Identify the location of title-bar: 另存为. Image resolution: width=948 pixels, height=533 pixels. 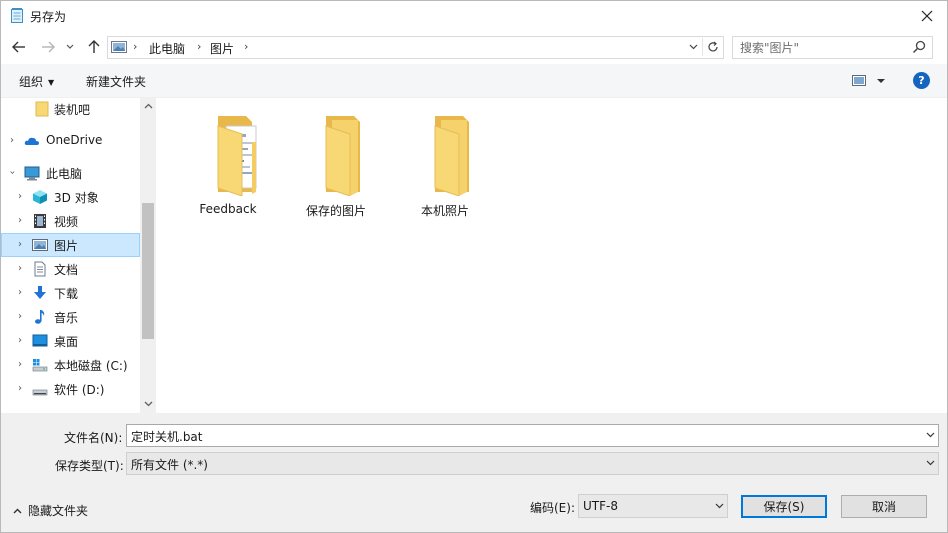
(474, 16).